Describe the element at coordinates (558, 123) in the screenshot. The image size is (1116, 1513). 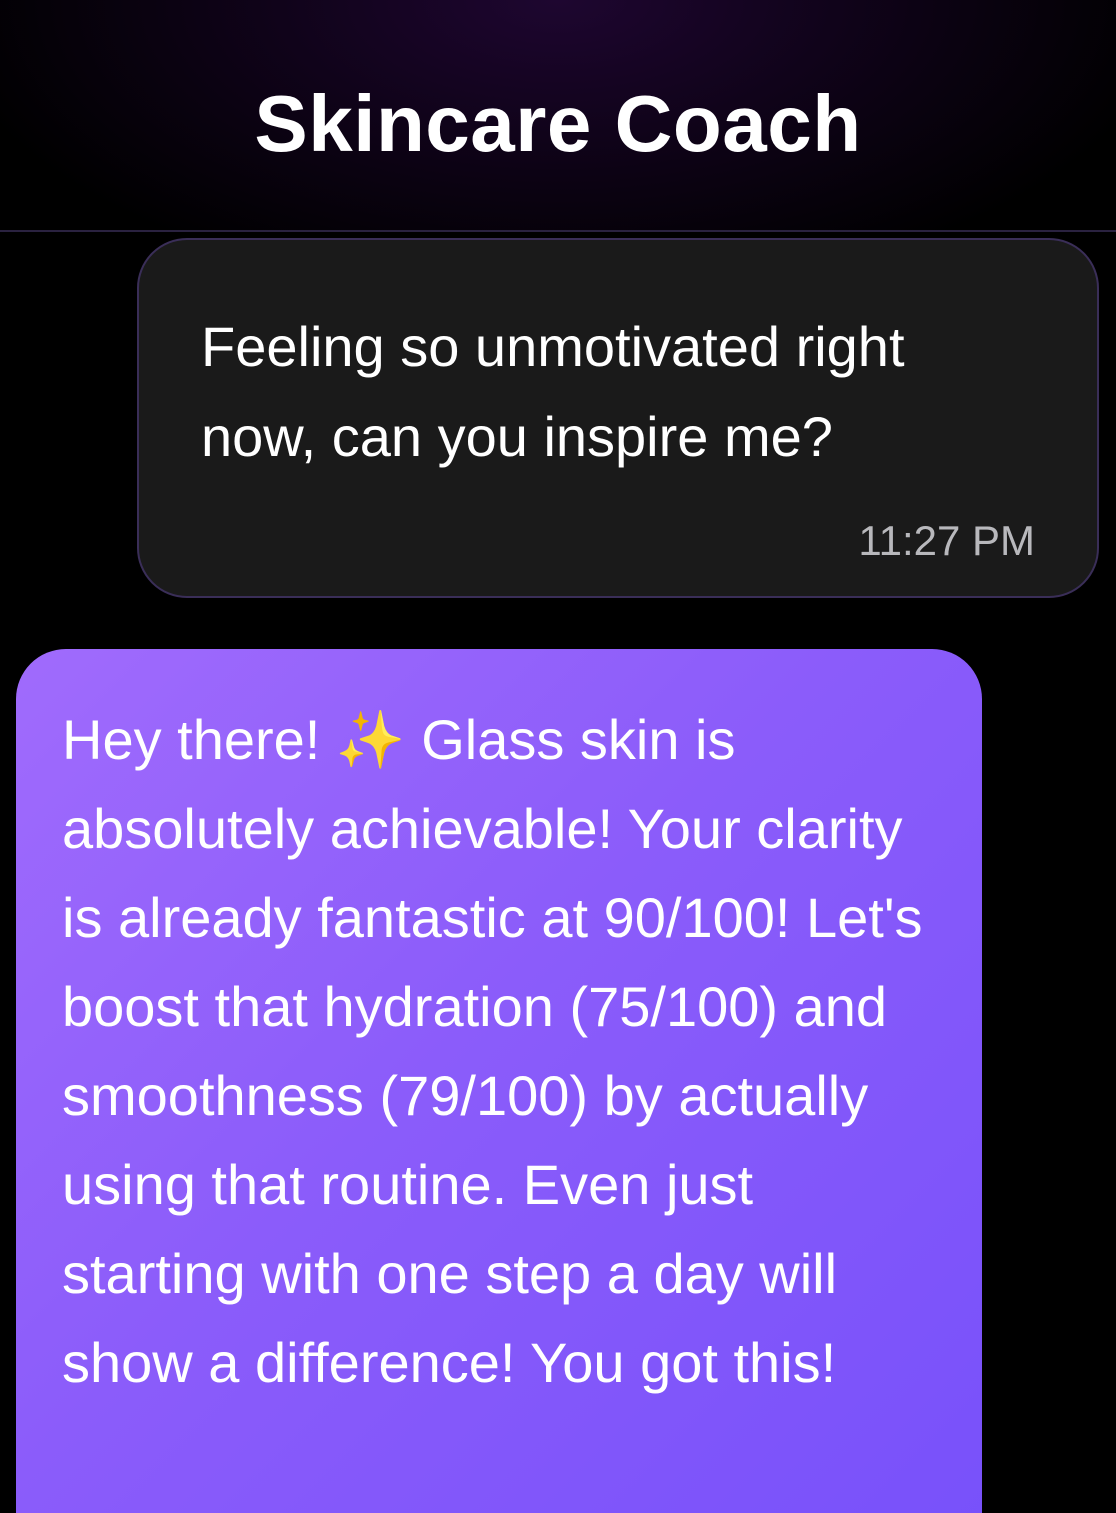
I see `page-title: Skincare Coach` at that location.